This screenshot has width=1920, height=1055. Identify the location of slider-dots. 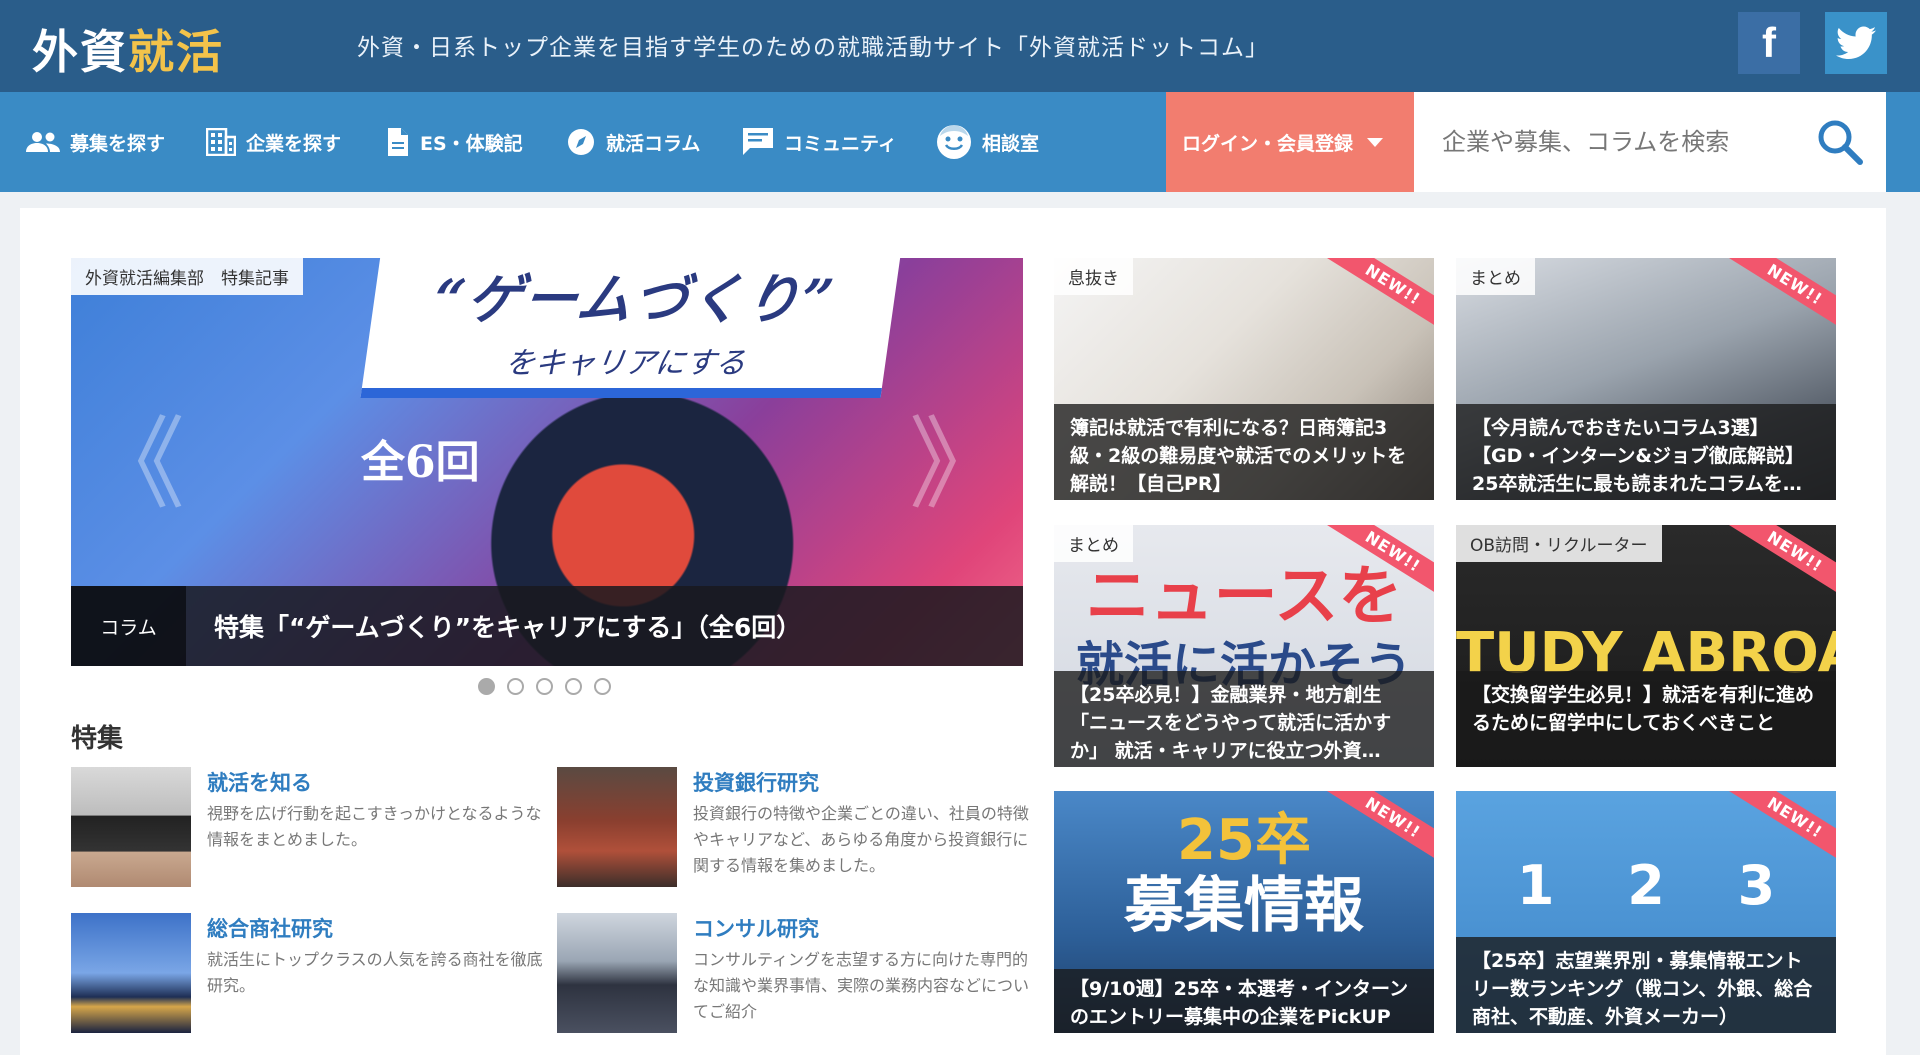
(544, 686).